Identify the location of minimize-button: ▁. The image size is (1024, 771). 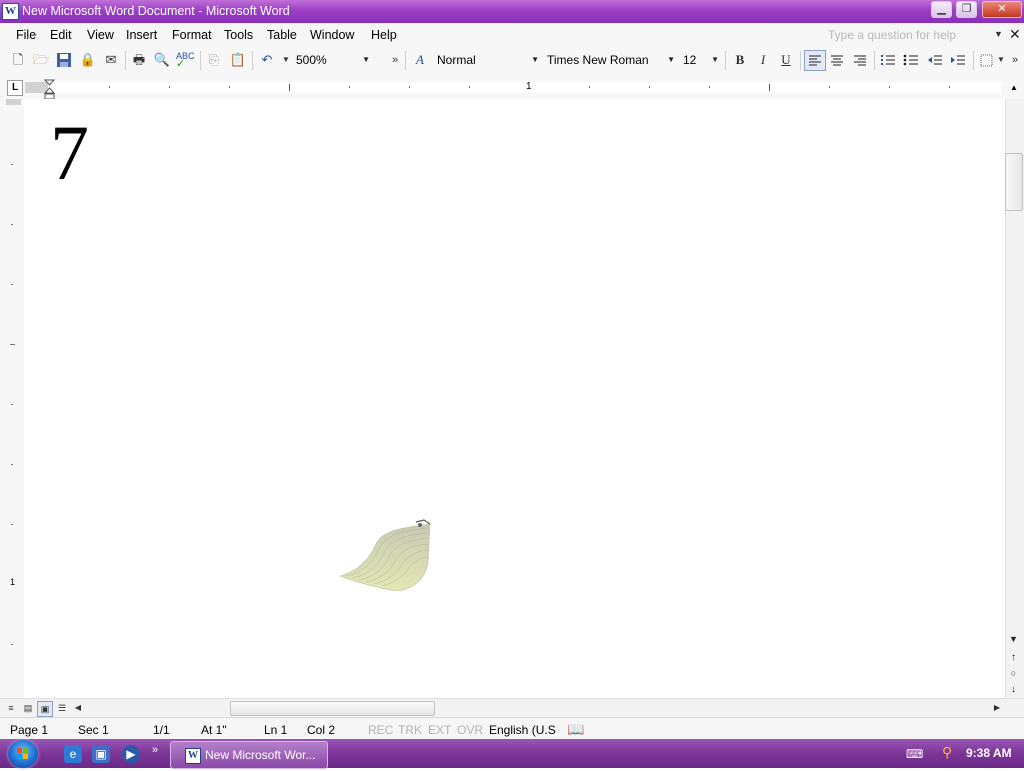
(941, 9).